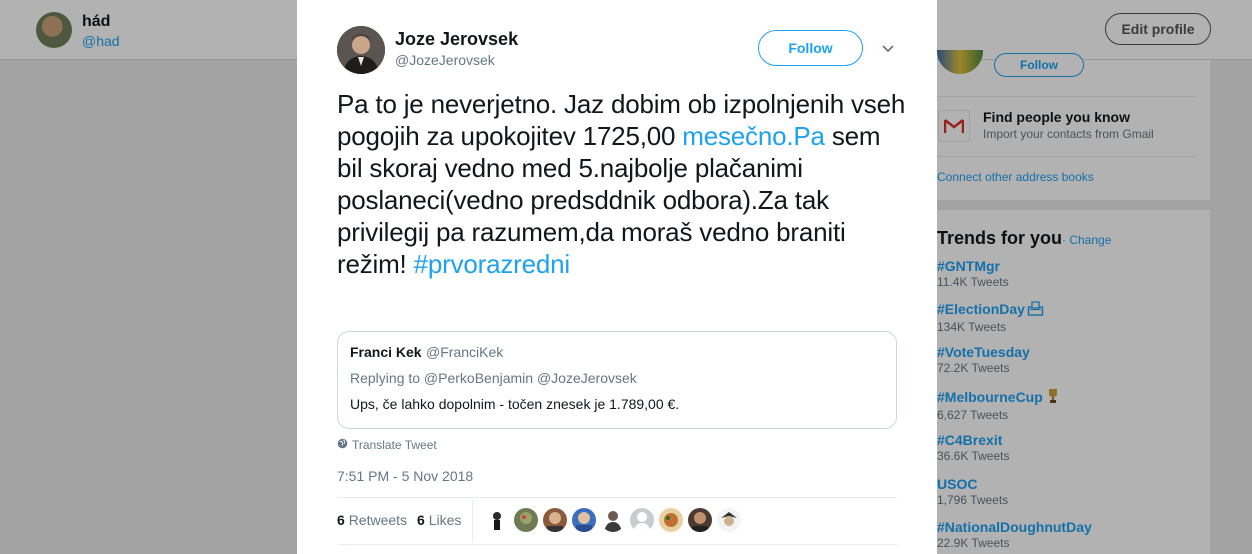 This screenshot has height=554, width=1252. I want to click on replying-to: Replying to @PerkoBenjamin @JozeJerovsek, so click(493, 378).